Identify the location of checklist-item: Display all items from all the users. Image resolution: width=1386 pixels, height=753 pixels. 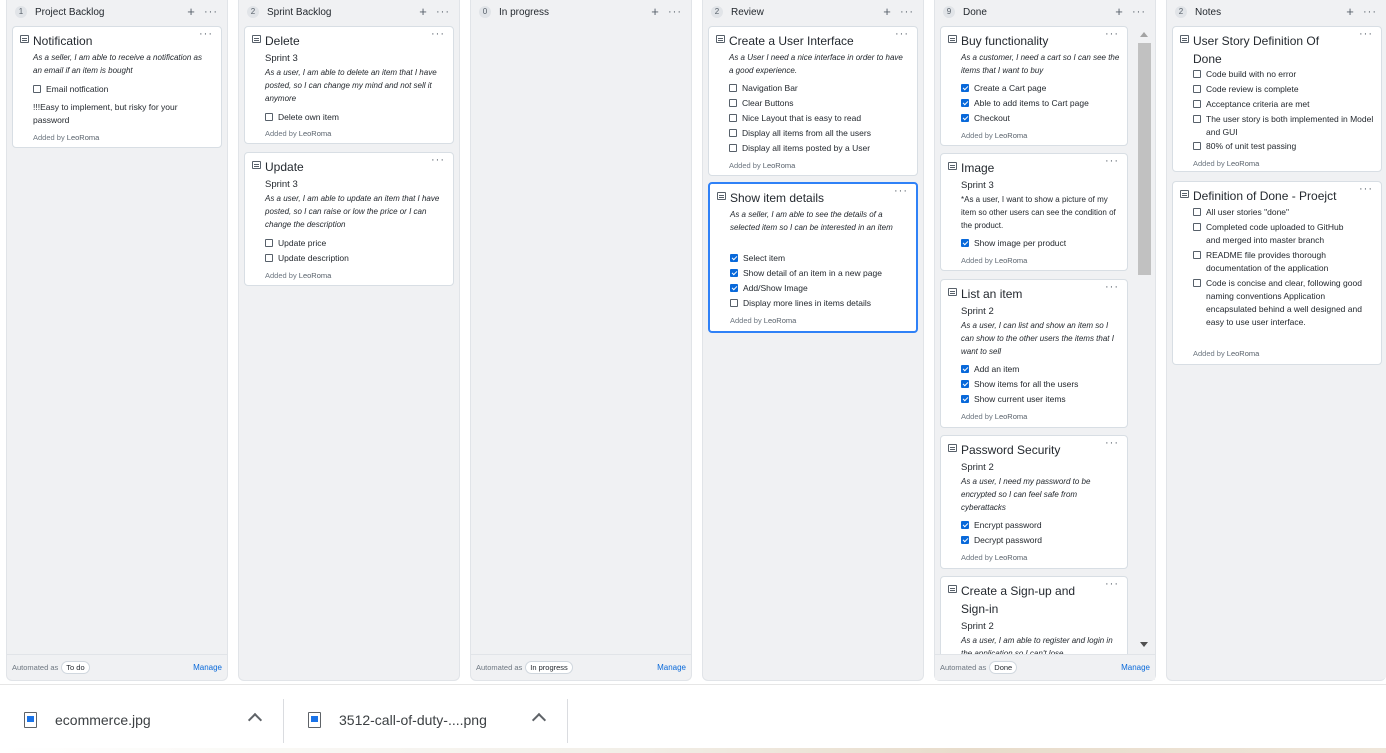
(821, 133).